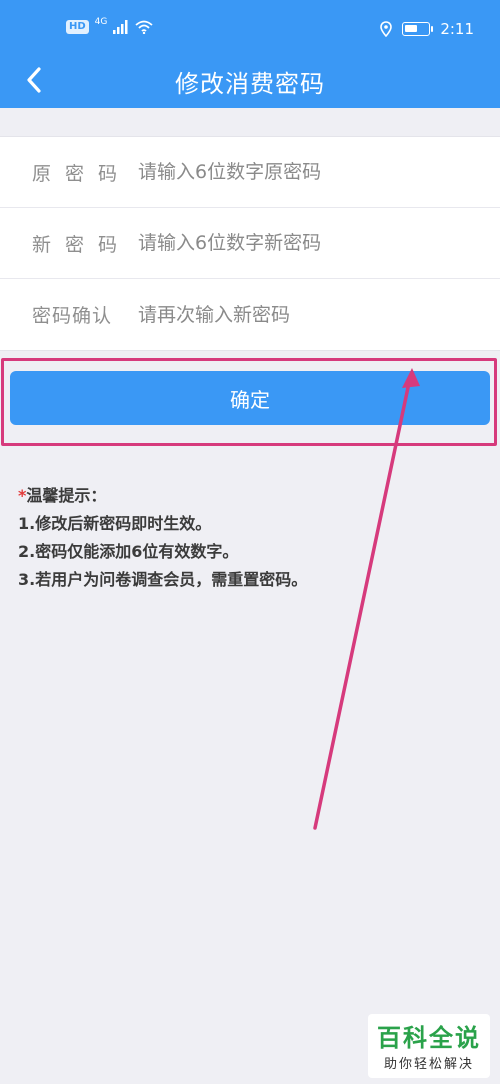  Describe the element at coordinates (82, 173) in the screenshot. I see `old-password-label: 原密码` at that location.